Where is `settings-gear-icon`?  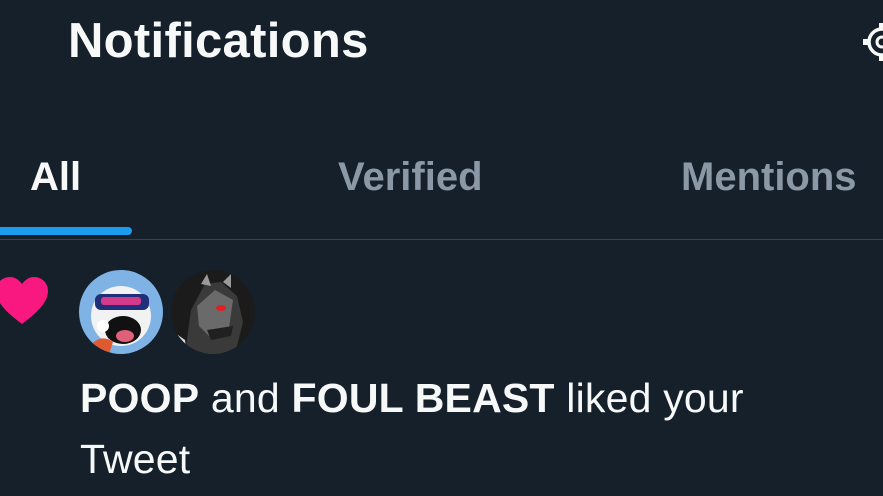
settings-gear-icon is located at coordinates (872, 42).